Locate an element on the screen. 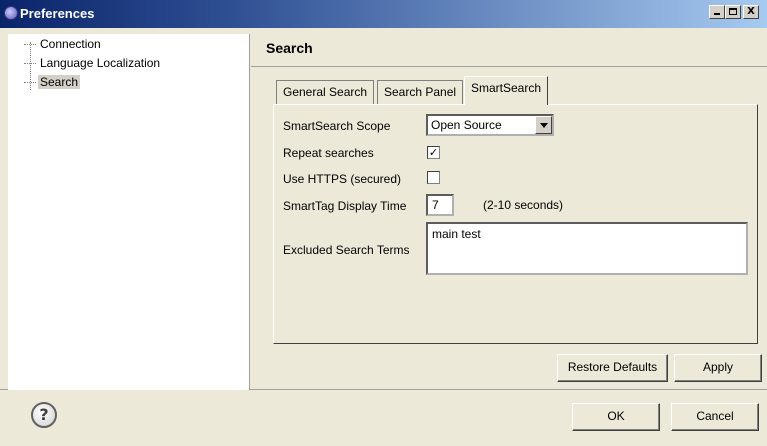 The height and width of the screenshot is (446, 767). tab-general-search: General Search is located at coordinates (325, 92).